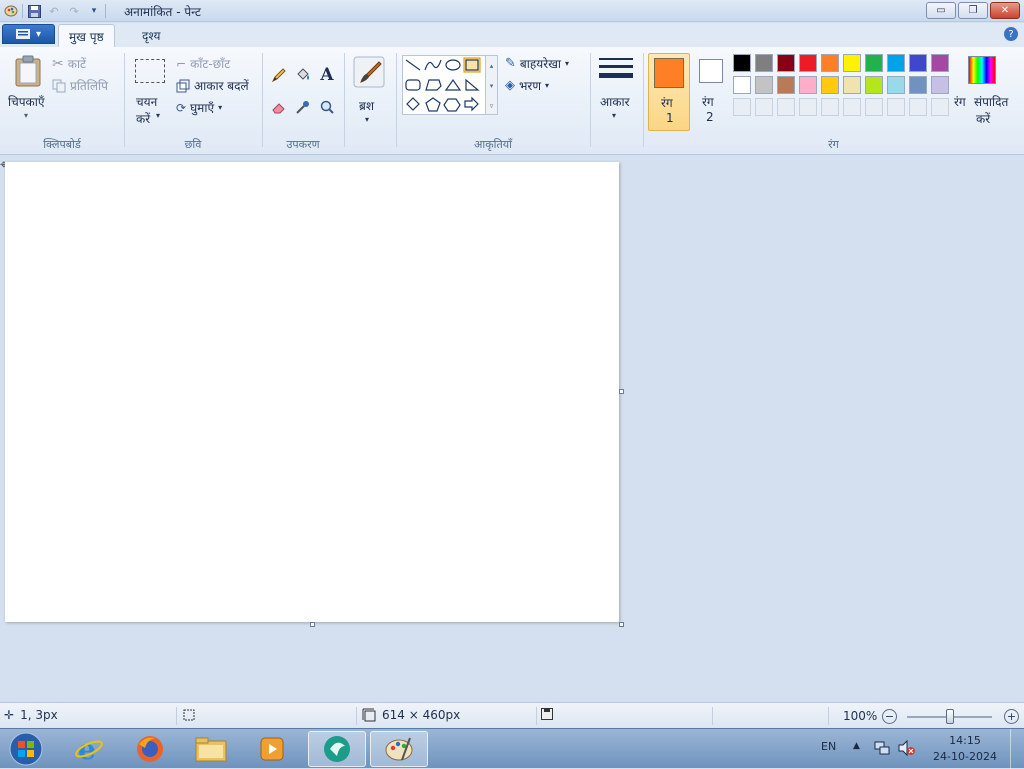 The height and width of the screenshot is (769, 1024). Describe the element at coordinates (965, 756) in the screenshot. I see `clock-date: 24-10-2024` at that location.